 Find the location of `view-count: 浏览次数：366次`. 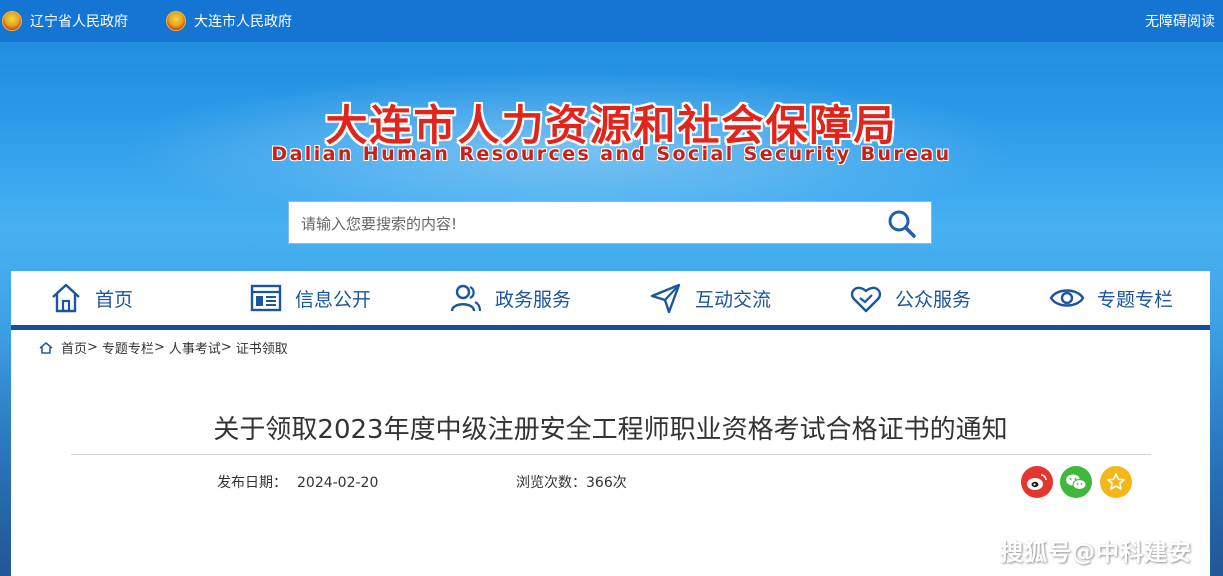

view-count: 浏览次数：366次 is located at coordinates (571, 482).